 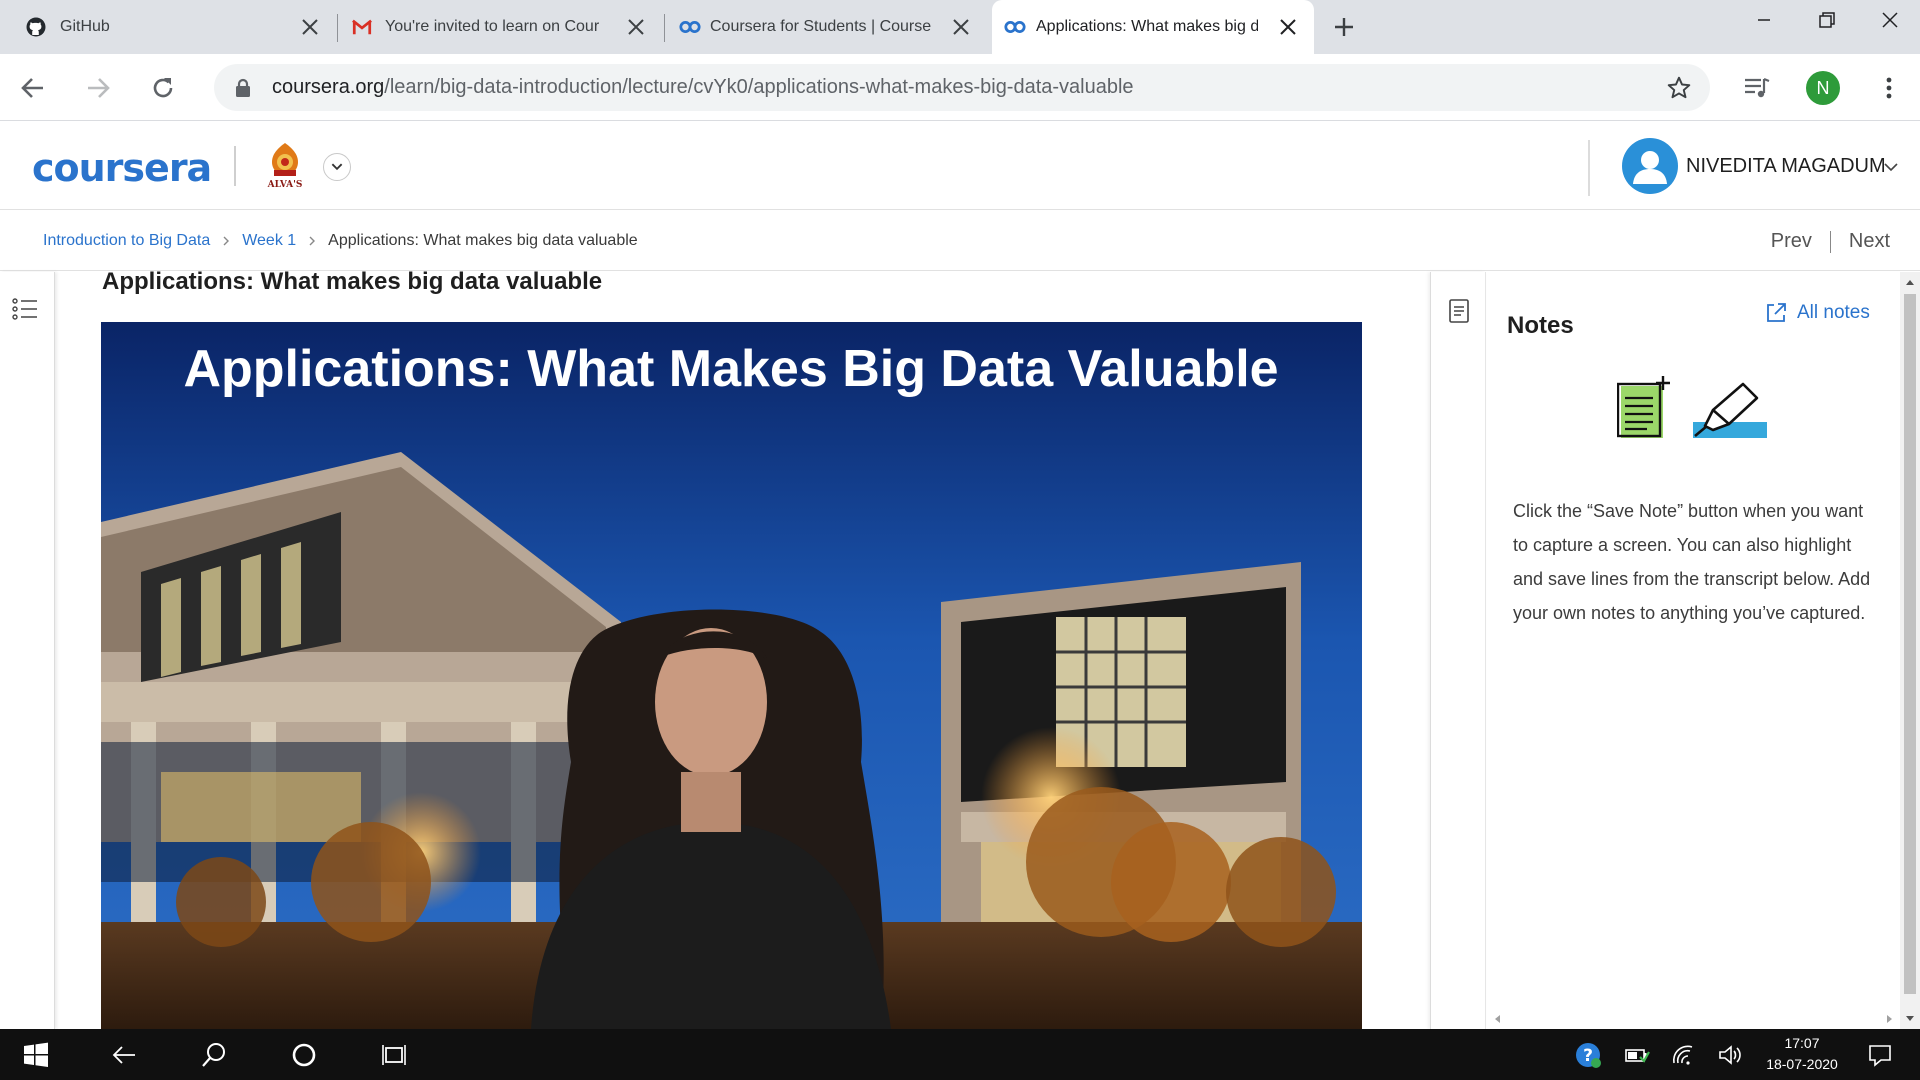 I want to click on github-icon, so click(x=36, y=27).